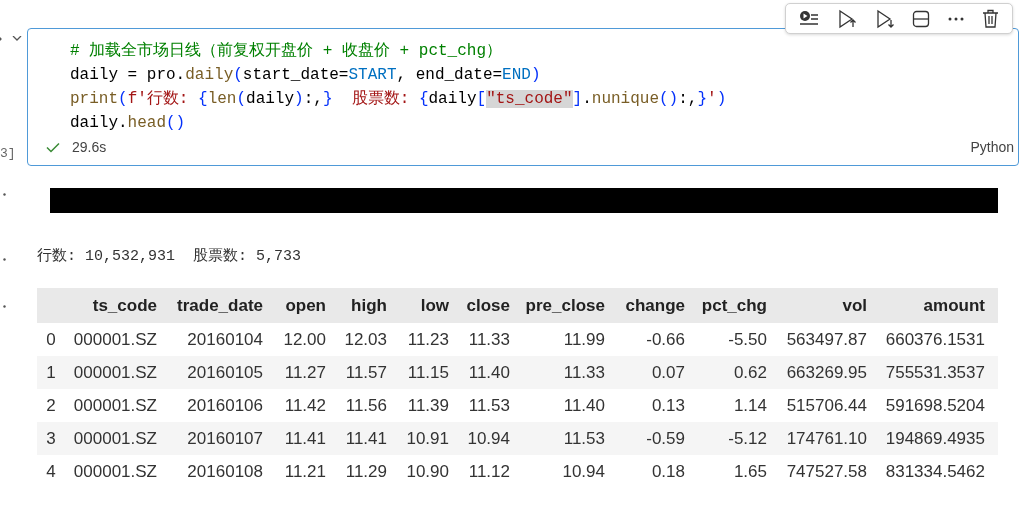  Describe the element at coordinates (51, 339) in the screenshot. I see `row-index: 0` at that location.